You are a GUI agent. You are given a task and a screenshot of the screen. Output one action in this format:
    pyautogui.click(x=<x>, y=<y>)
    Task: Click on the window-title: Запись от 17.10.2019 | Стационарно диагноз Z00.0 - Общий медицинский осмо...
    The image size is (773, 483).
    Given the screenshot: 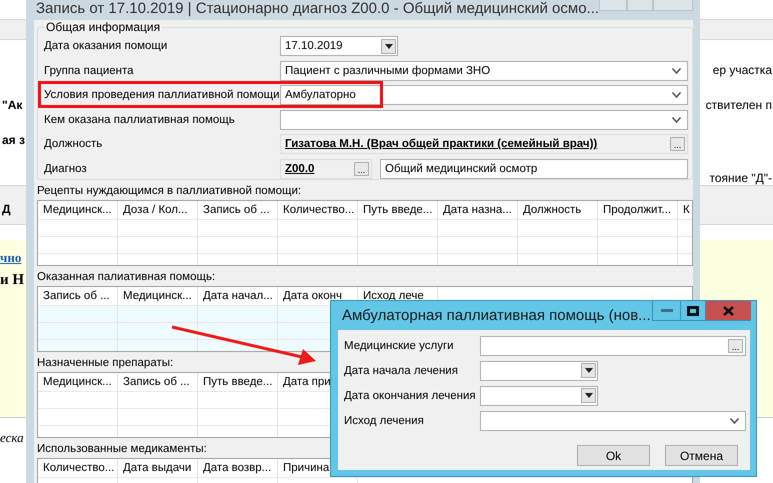 What is the action you would take?
    pyautogui.click(x=318, y=8)
    